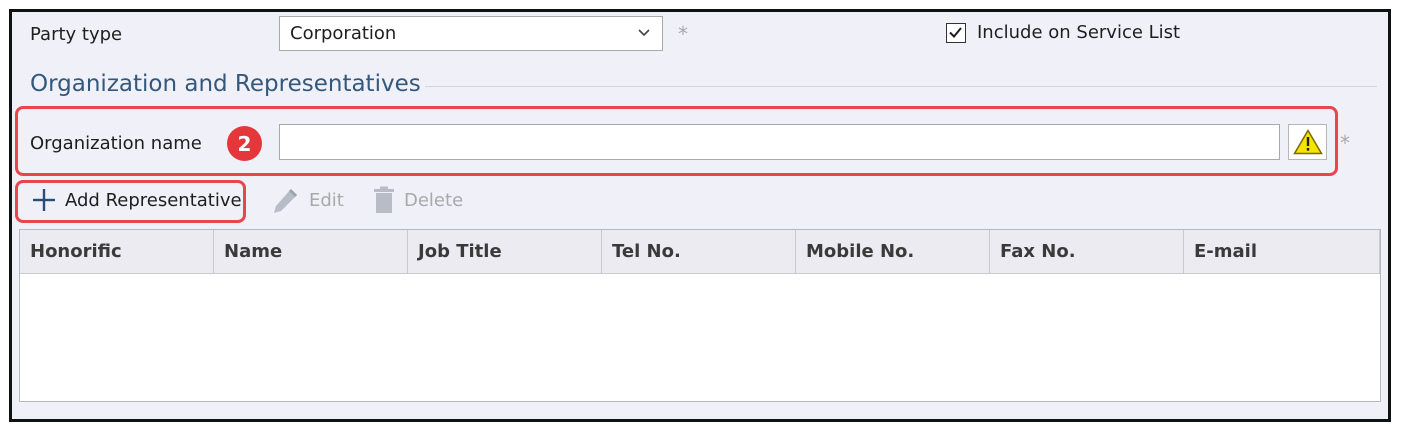 The image size is (1406, 433). What do you see at coordinates (683, 34) in the screenshot?
I see `party-type-required-mark: *` at bounding box center [683, 34].